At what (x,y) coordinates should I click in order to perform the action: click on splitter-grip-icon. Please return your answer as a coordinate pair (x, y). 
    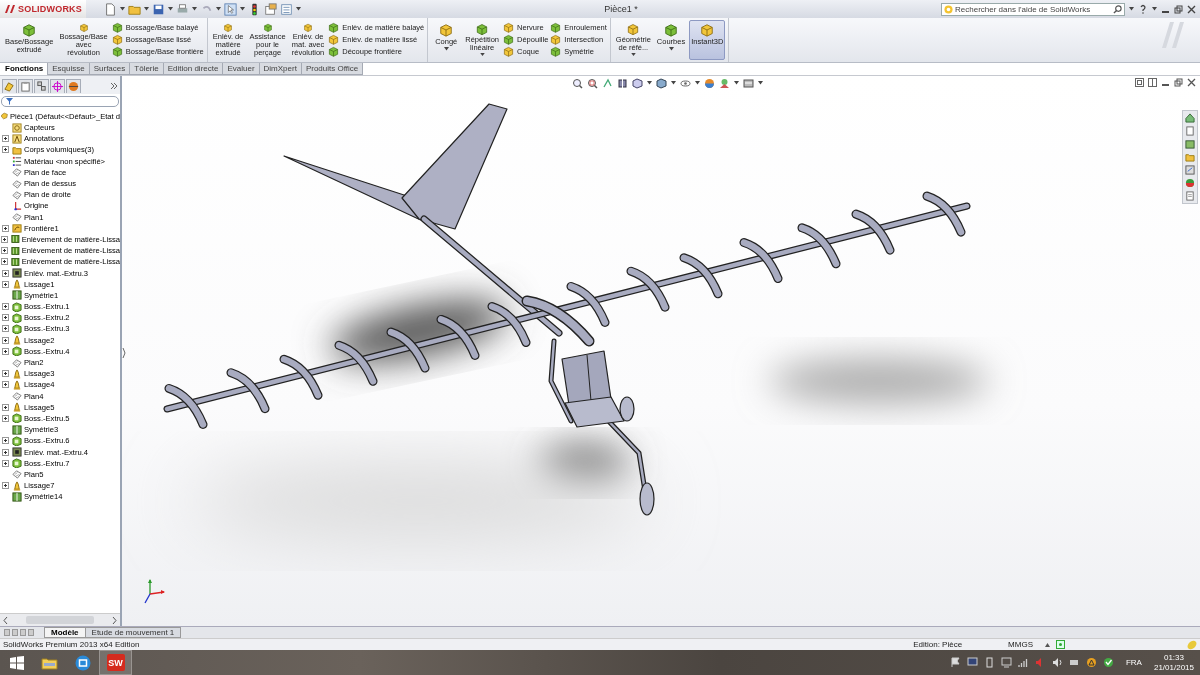
    Looking at the image, I should click on (124, 352).